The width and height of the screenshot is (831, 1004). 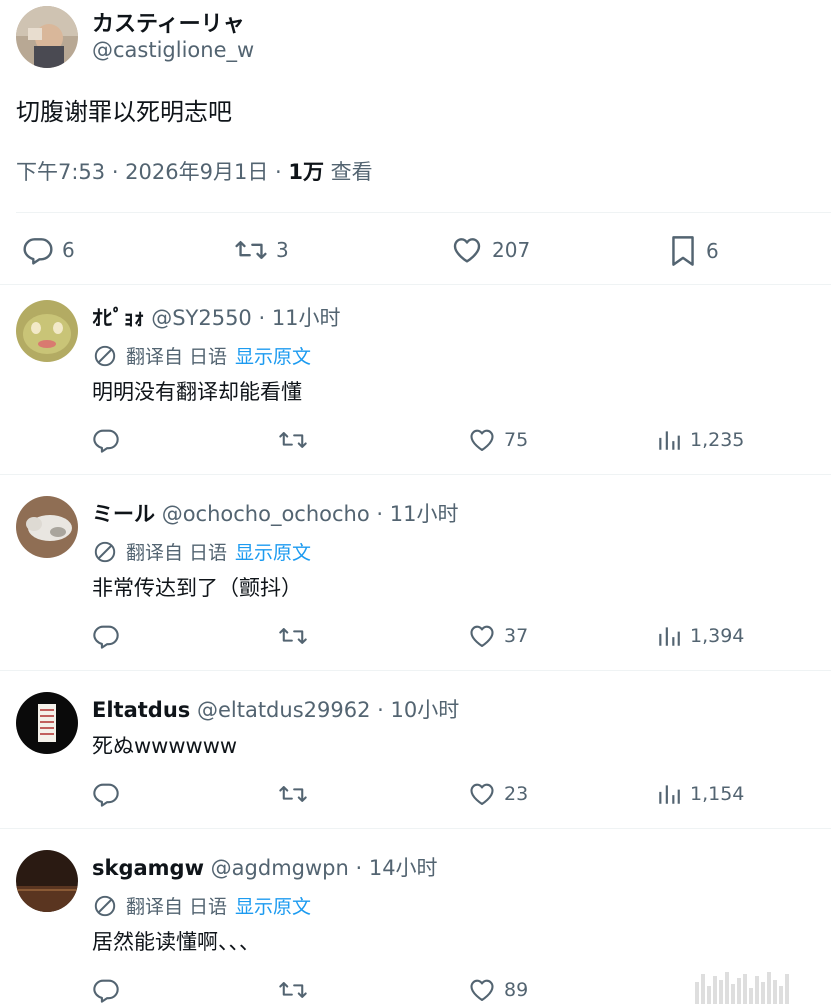 I want to click on author-avatar, so click(x=47, y=37).